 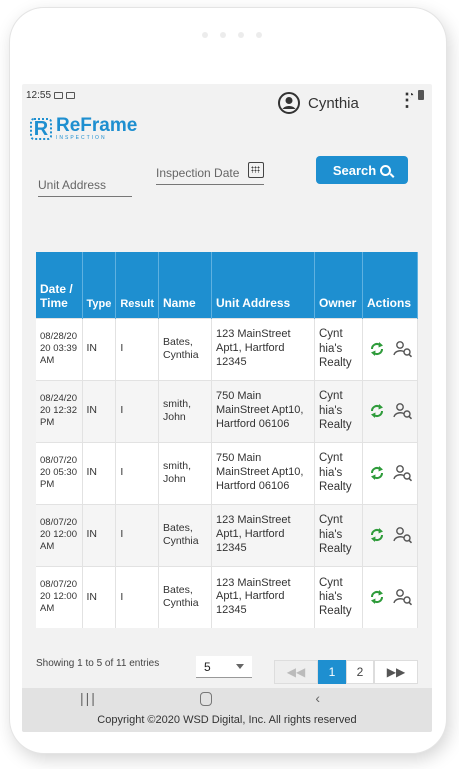 What do you see at coordinates (390, 285) in the screenshot?
I see `header-actions: Actions` at bounding box center [390, 285].